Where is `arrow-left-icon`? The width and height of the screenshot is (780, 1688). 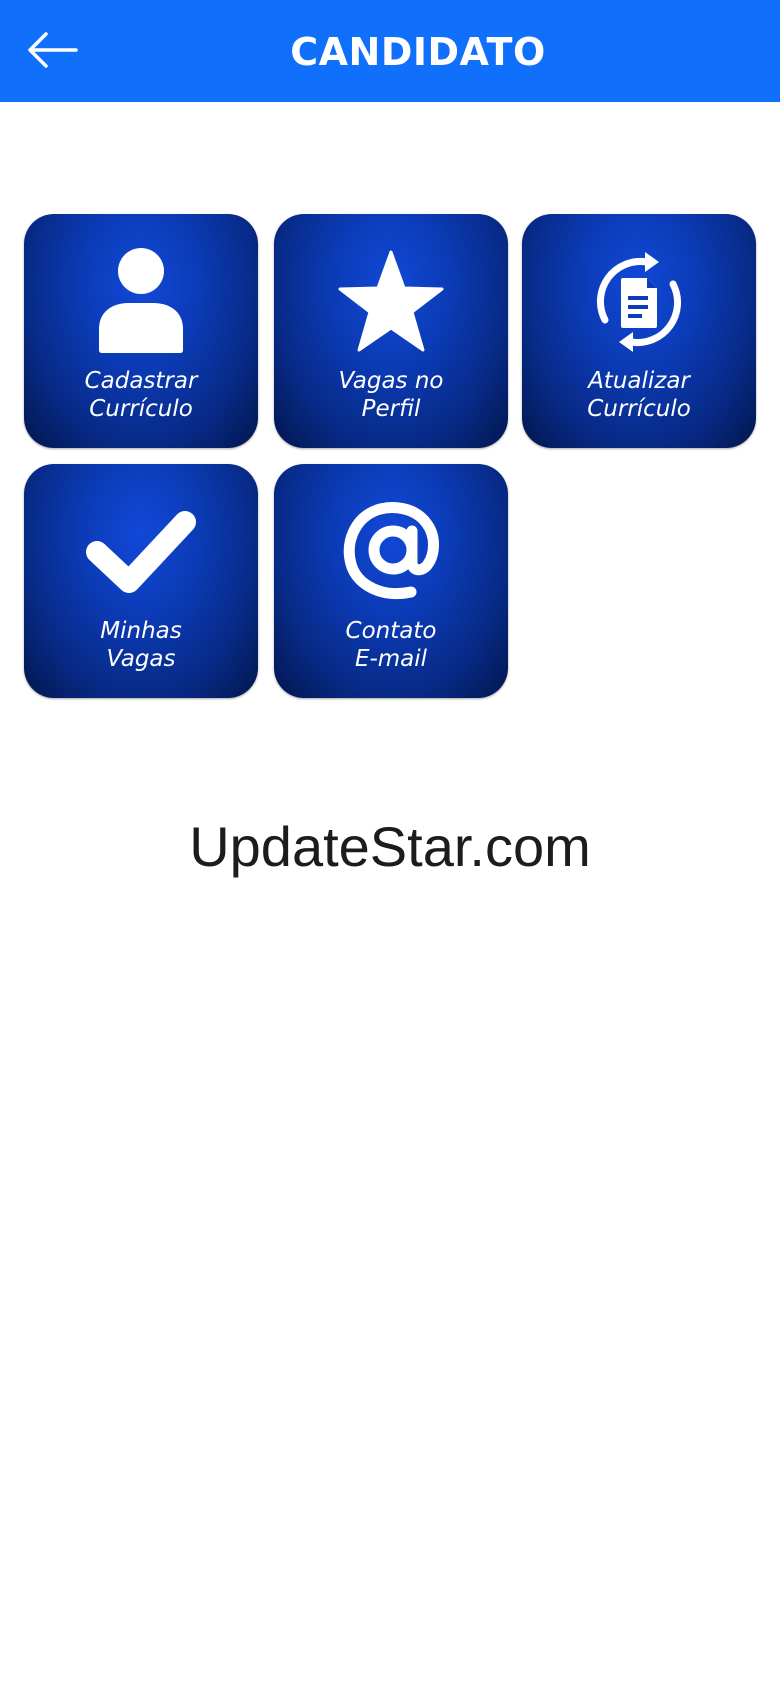
arrow-left-icon is located at coordinates (53, 50).